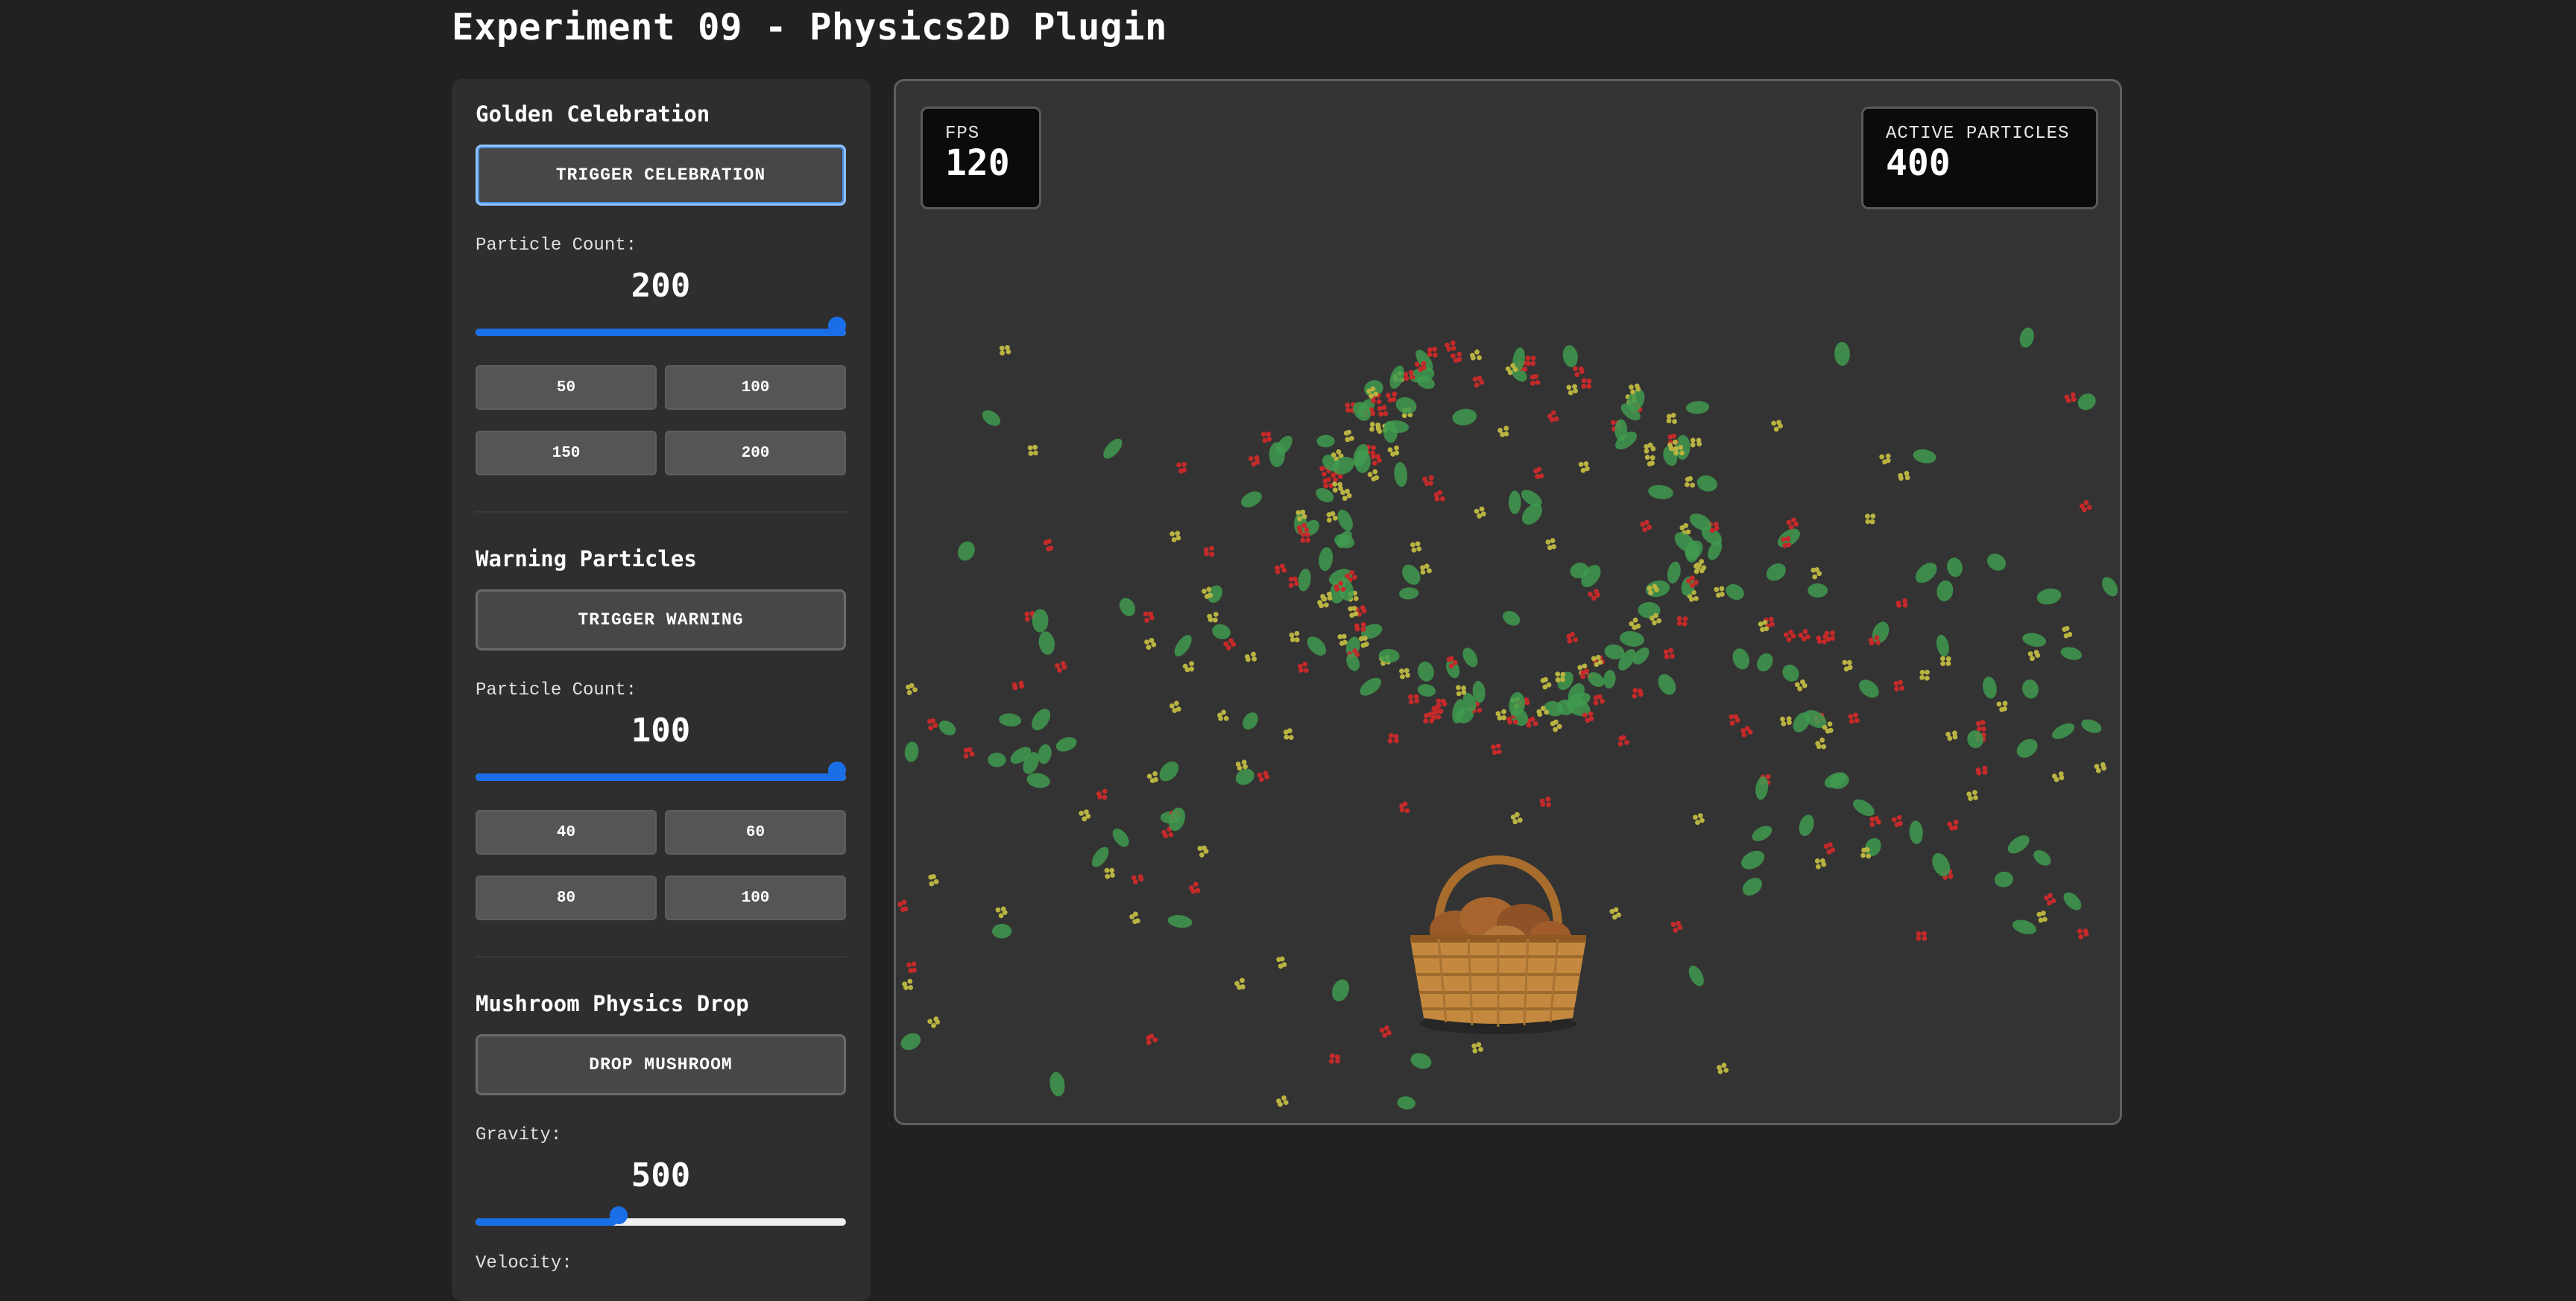  What do you see at coordinates (566, 832) in the screenshot?
I see `preset-40-button: 40` at bounding box center [566, 832].